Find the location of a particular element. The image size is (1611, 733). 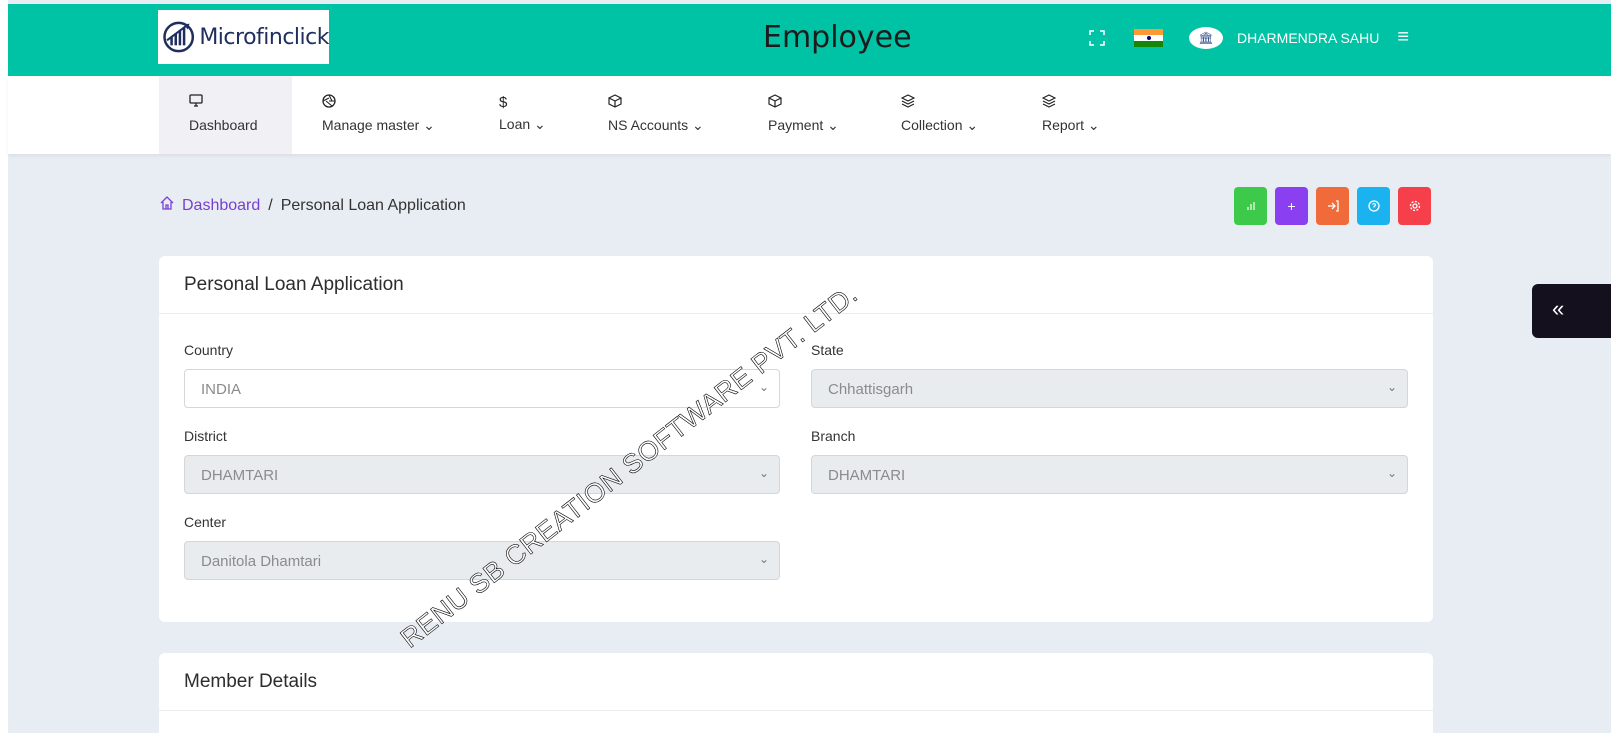

branch-value: DHAMTARI is located at coordinates (867, 475).